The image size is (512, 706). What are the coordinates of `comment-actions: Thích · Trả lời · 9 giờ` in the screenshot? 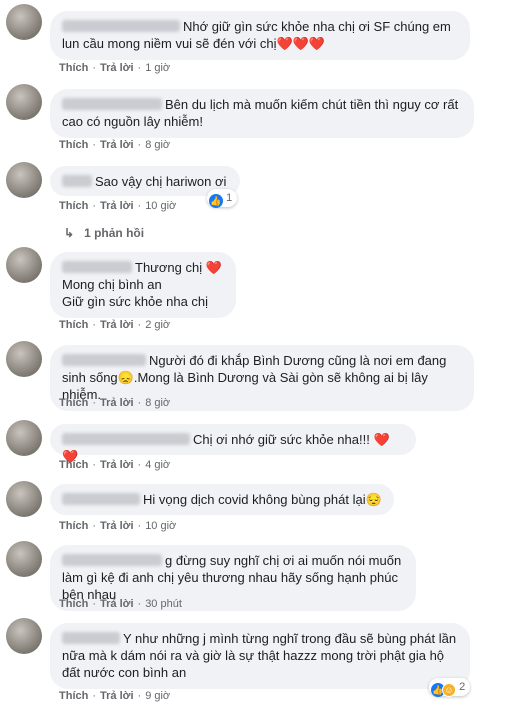 It's located at (115, 696).